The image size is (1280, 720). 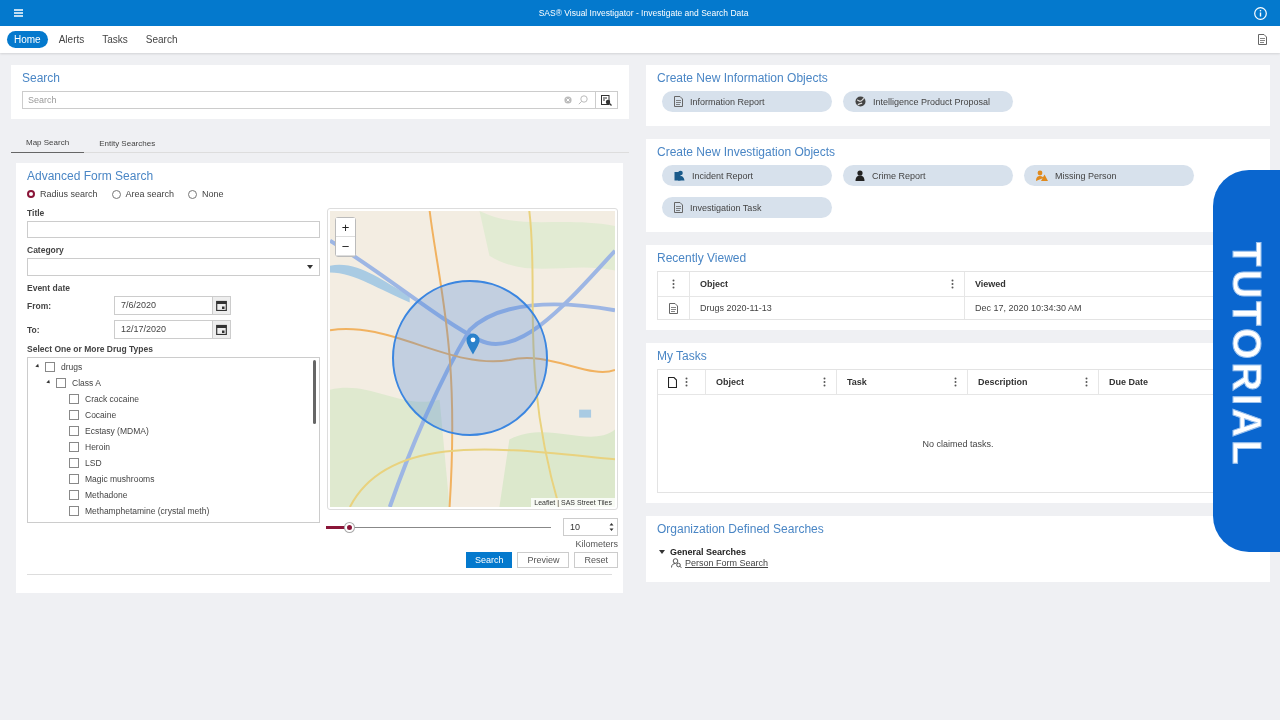 I want to click on spinner-icon, so click(x=611, y=527).